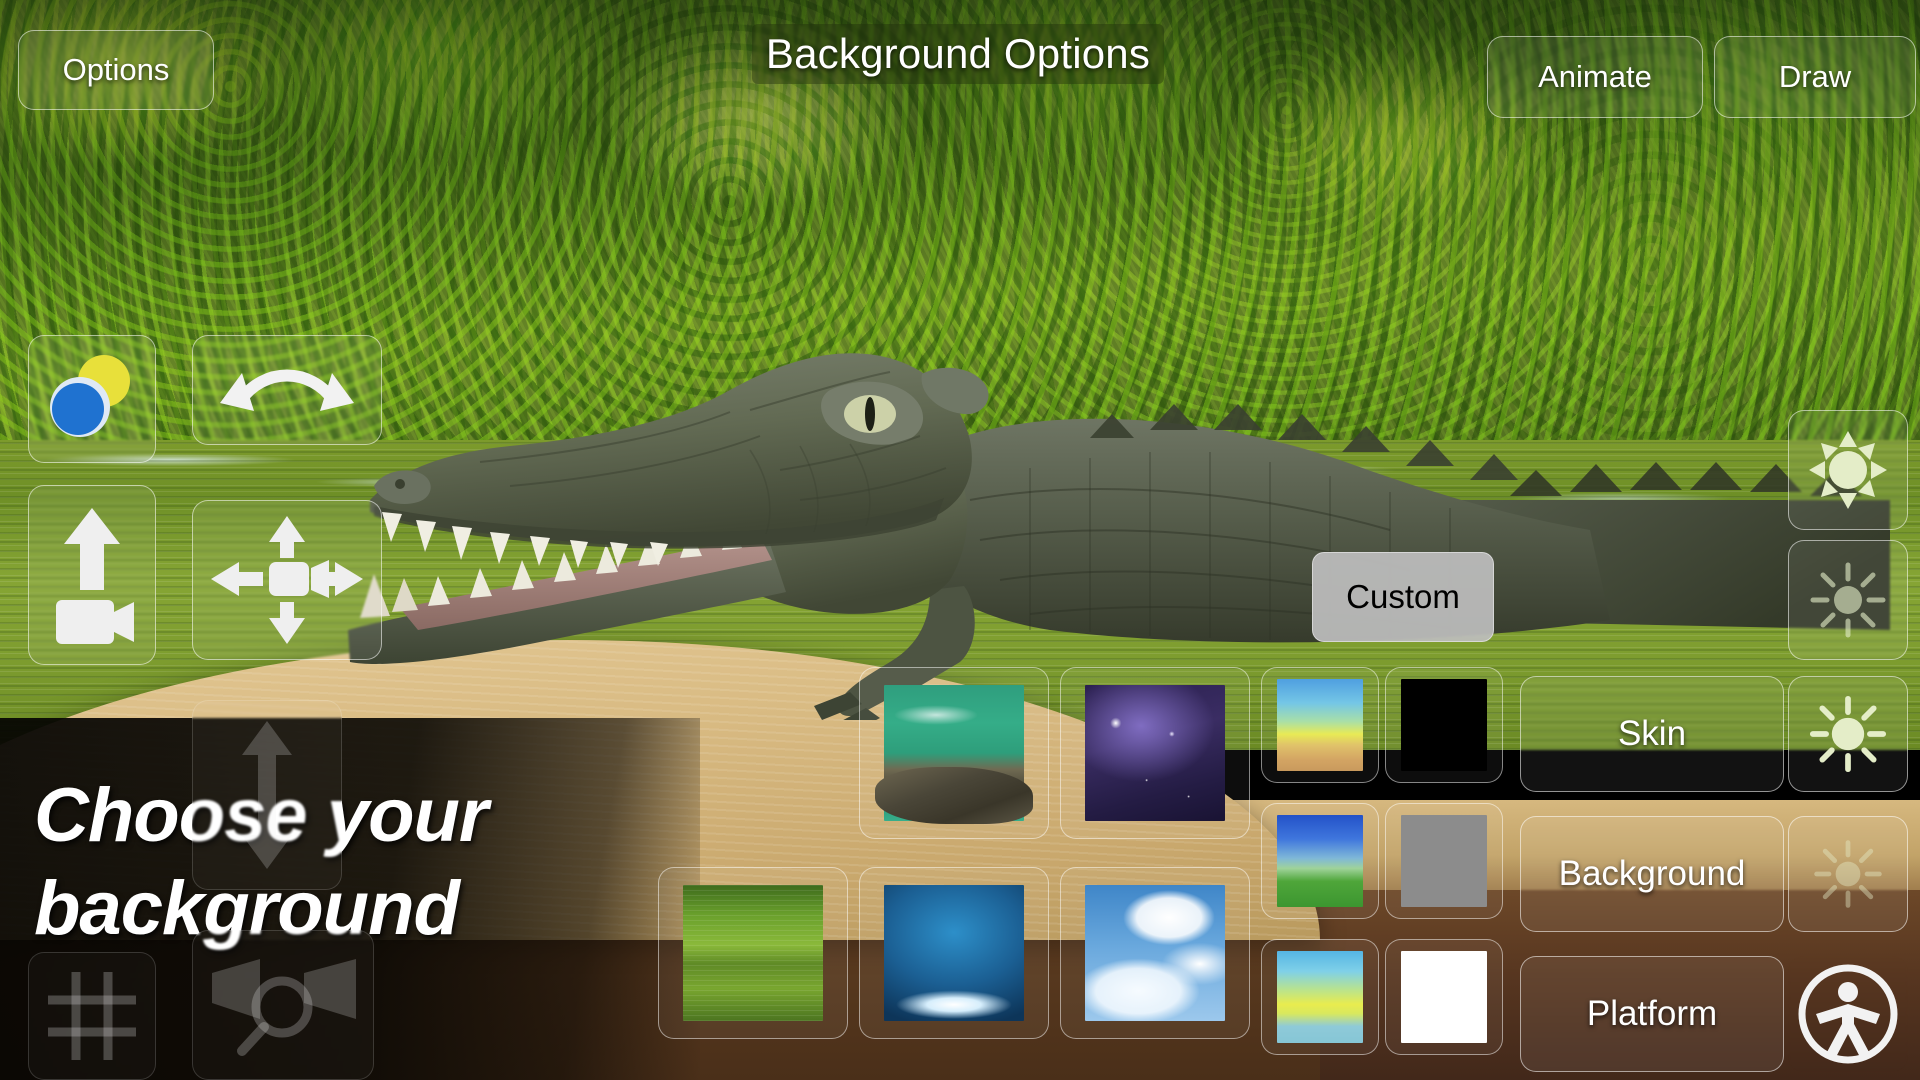 This screenshot has height=1080, width=1920. I want to click on platform-button: Platform, so click(1652, 1014).